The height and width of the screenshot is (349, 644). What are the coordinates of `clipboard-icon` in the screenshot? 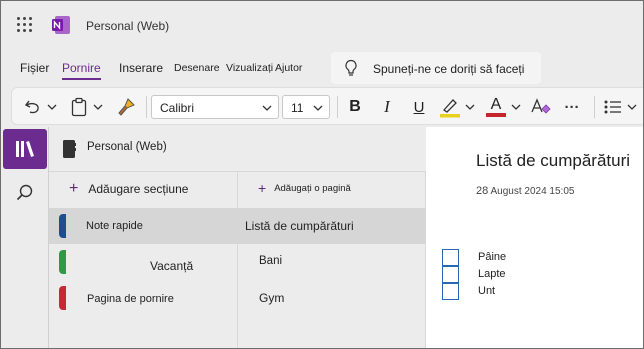 It's located at (79, 107).